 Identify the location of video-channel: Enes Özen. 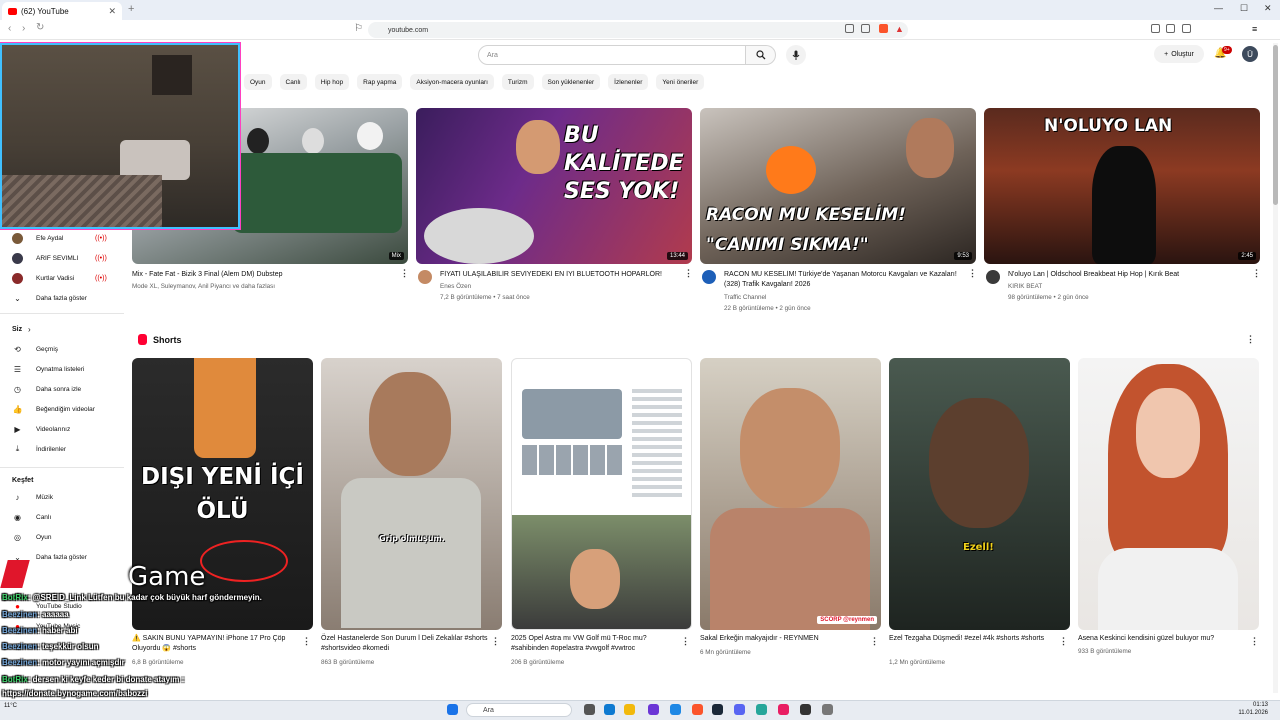
(455, 286).